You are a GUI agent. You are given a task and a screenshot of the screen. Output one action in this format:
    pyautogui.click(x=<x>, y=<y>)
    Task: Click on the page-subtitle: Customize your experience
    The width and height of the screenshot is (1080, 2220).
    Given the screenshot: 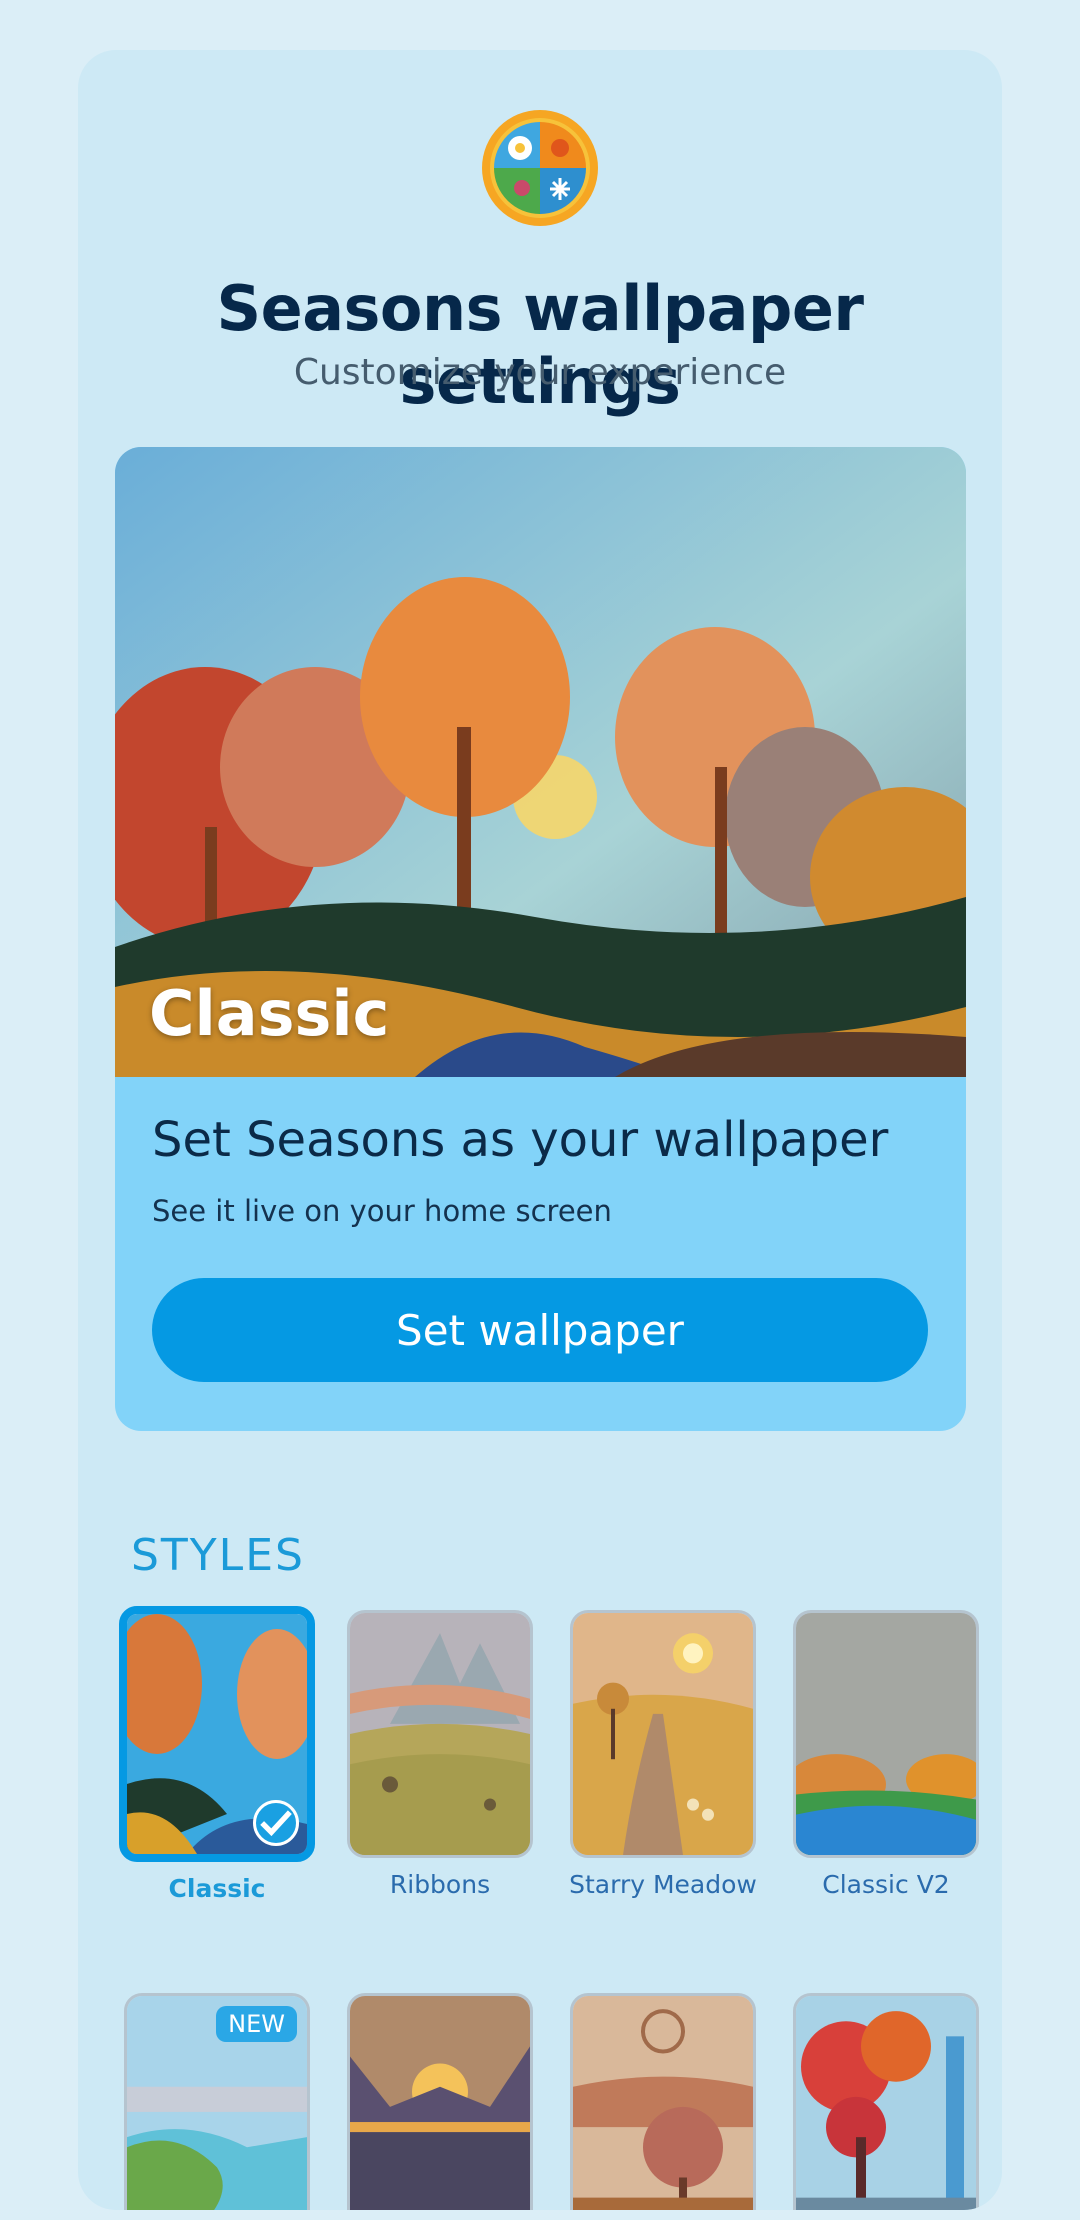 What is the action you would take?
    pyautogui.click(x=540, y=372)
    